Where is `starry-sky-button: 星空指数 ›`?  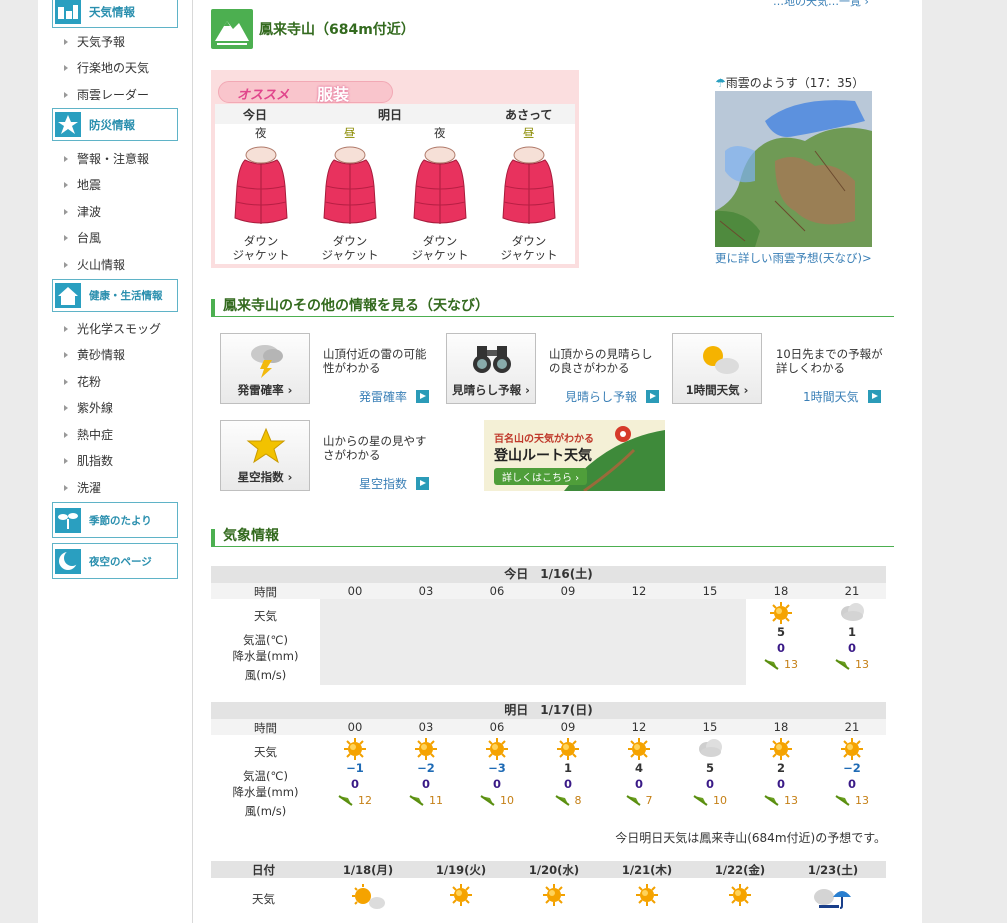
starry-sky-button: 星空指数 › is located at coordinates (265, 455).